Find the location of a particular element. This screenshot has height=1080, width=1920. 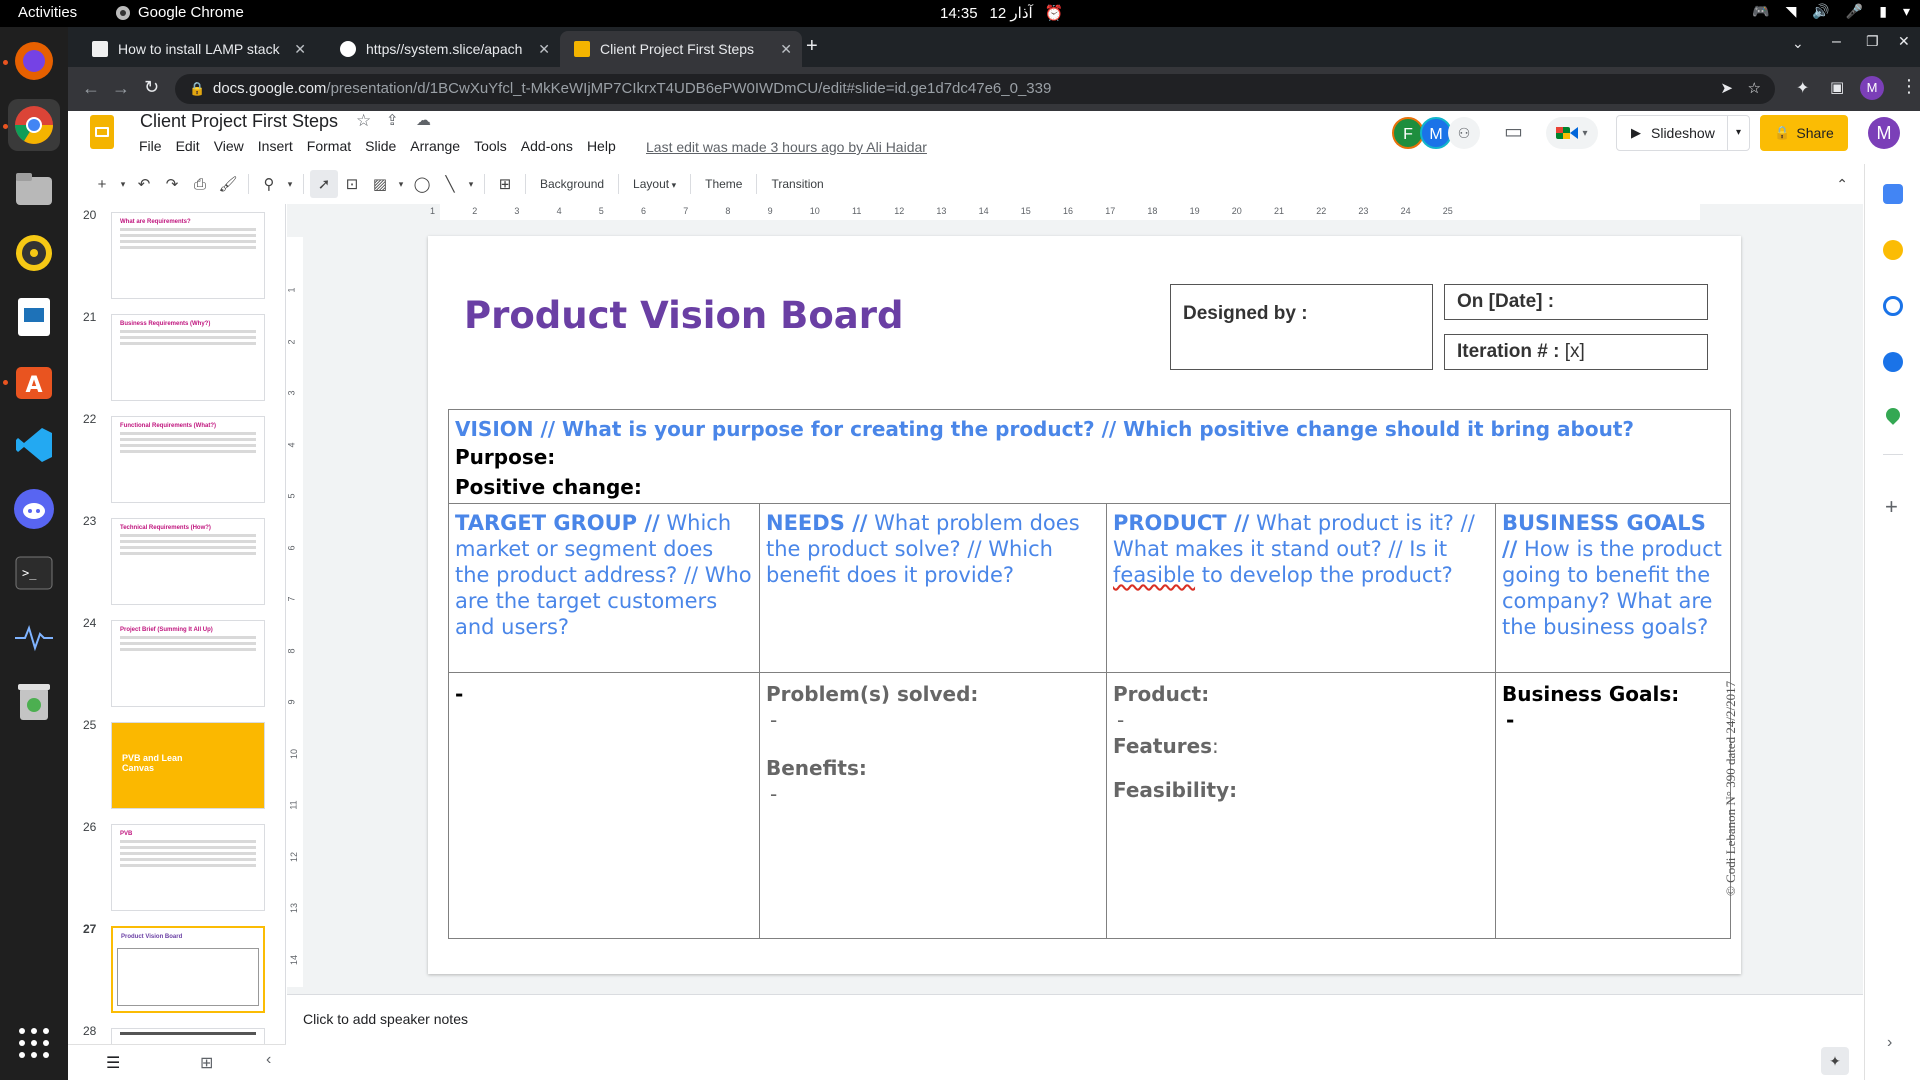

new-tab-button: + is located at coordinates (812, 46).